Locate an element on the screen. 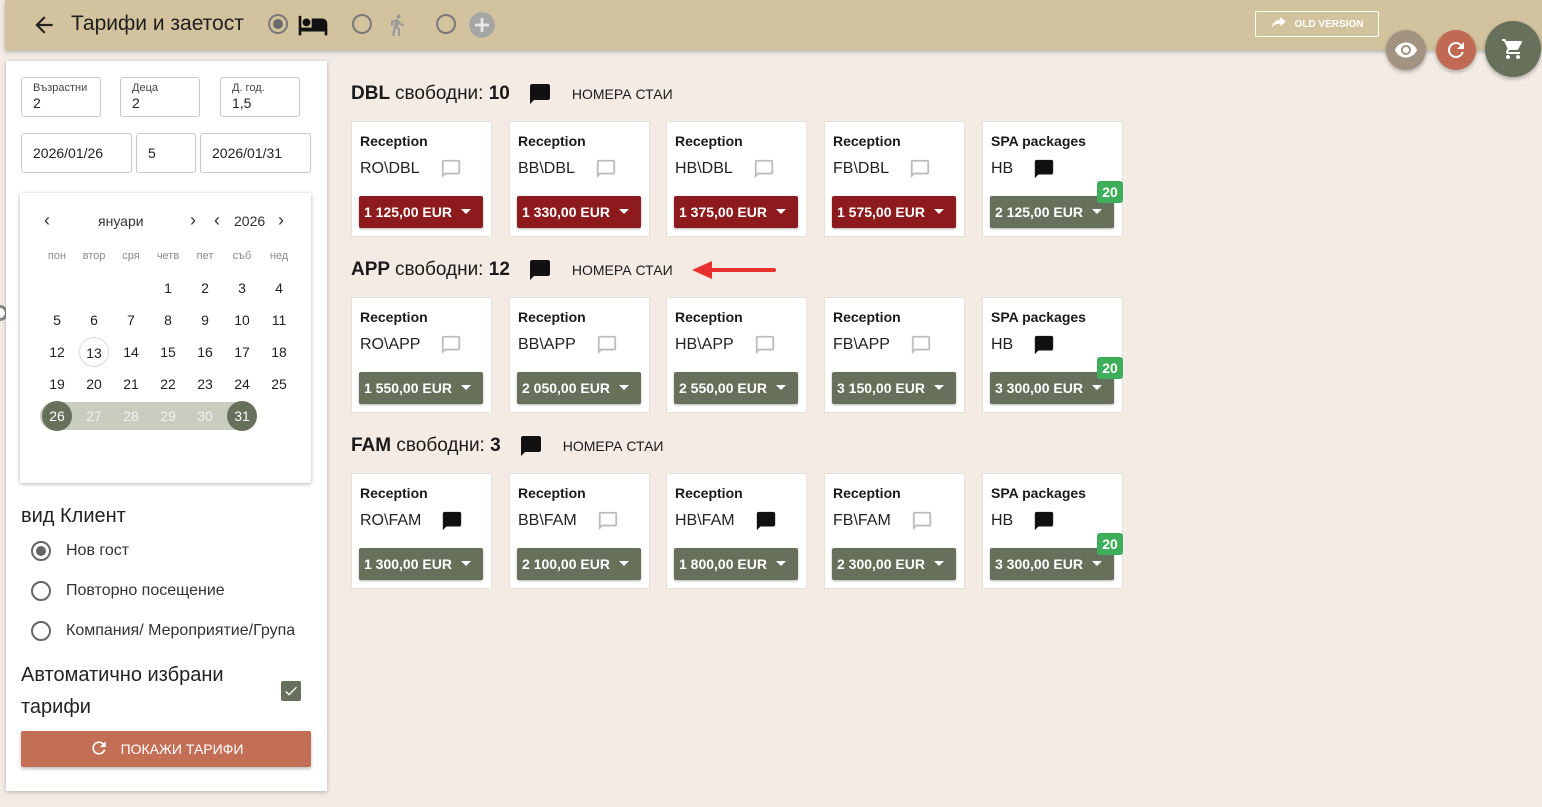 The width and height of the screenshot is (1542, 807). price-dropdown-button: 1 800,00 EUR is located at coordinates (736, 564).